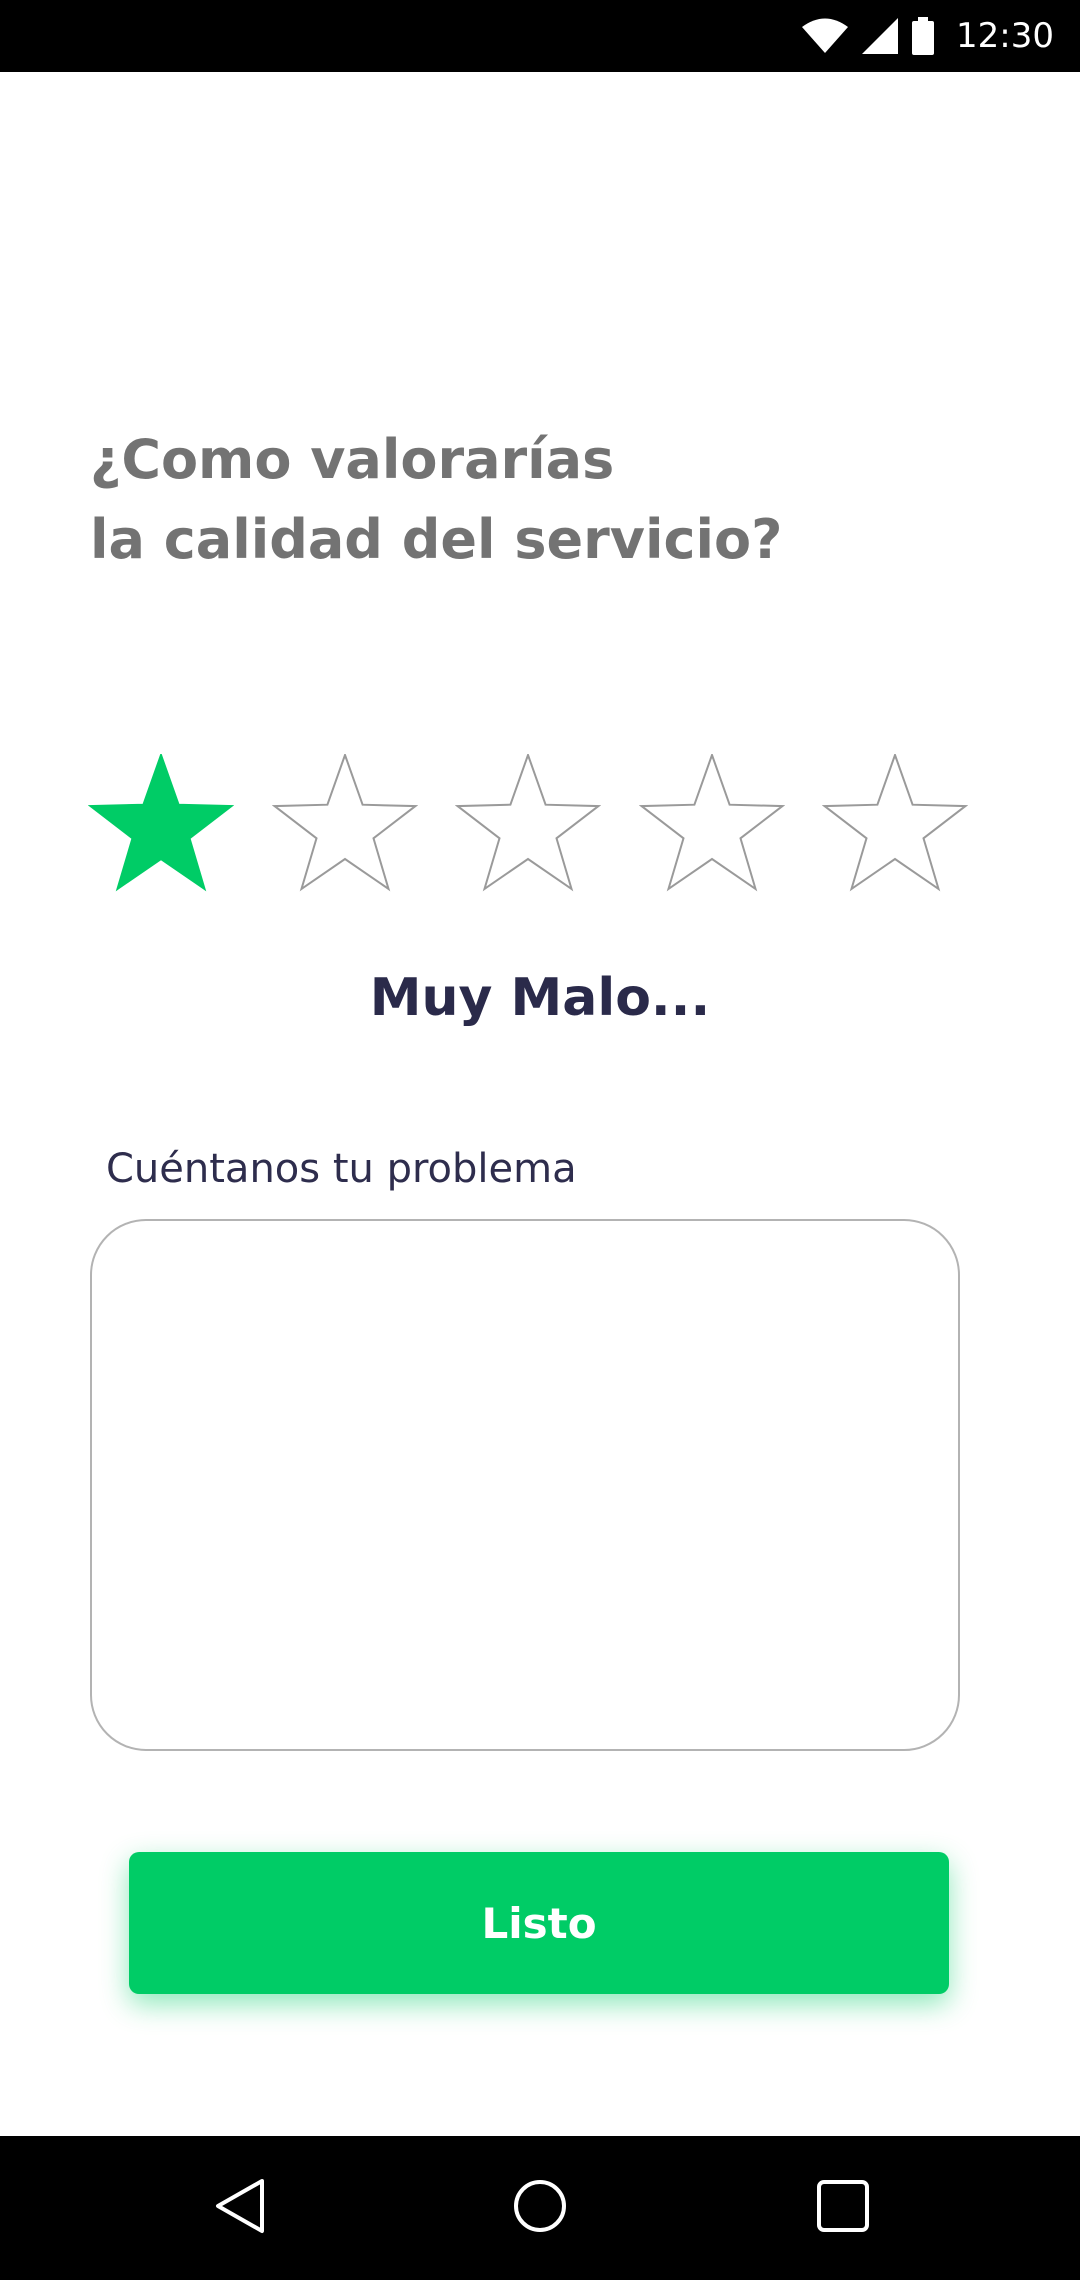  Describe the element at coordinates (341, 1169) in the screenshot. I see `problem-field-label: Cuéntanos tu problema` at that location.